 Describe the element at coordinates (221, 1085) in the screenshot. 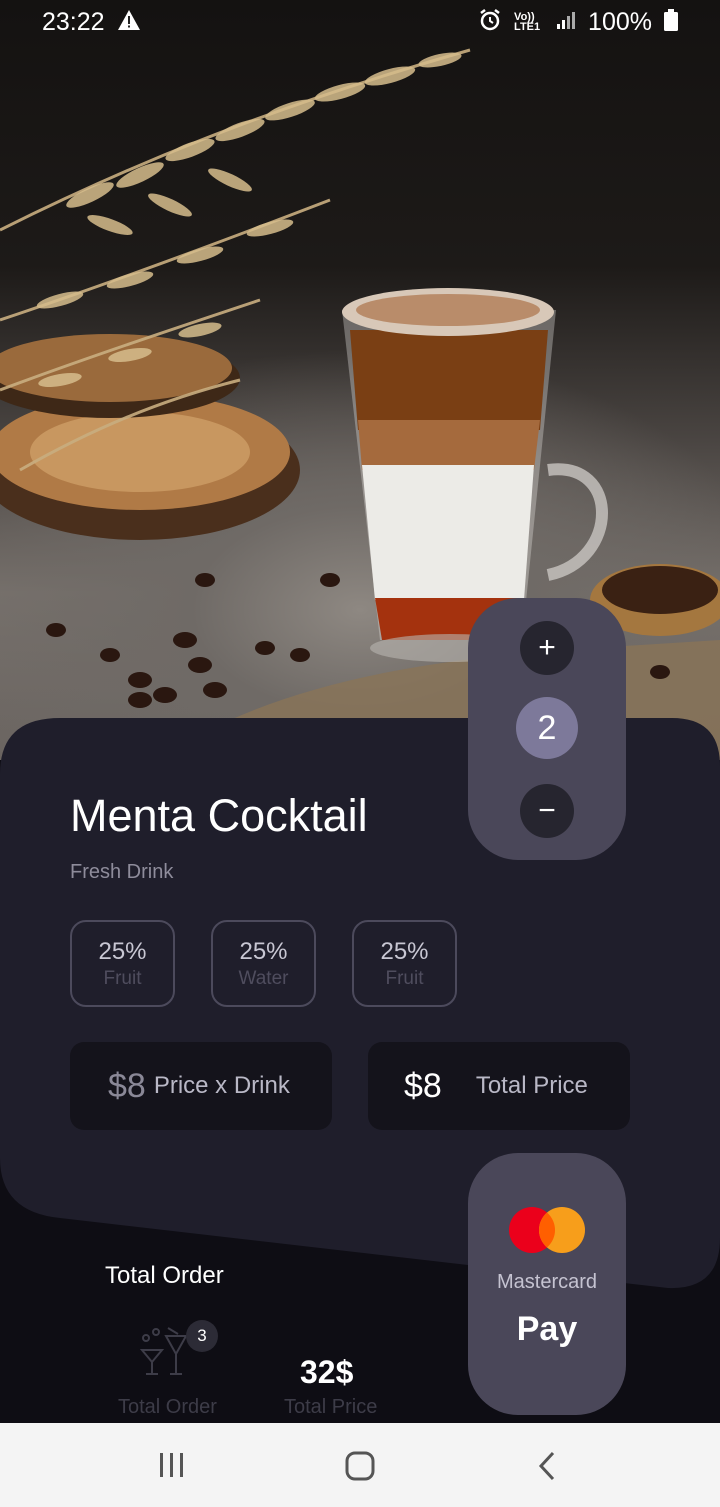

I see `price-per-drink-label: Price x Drink` at that location.